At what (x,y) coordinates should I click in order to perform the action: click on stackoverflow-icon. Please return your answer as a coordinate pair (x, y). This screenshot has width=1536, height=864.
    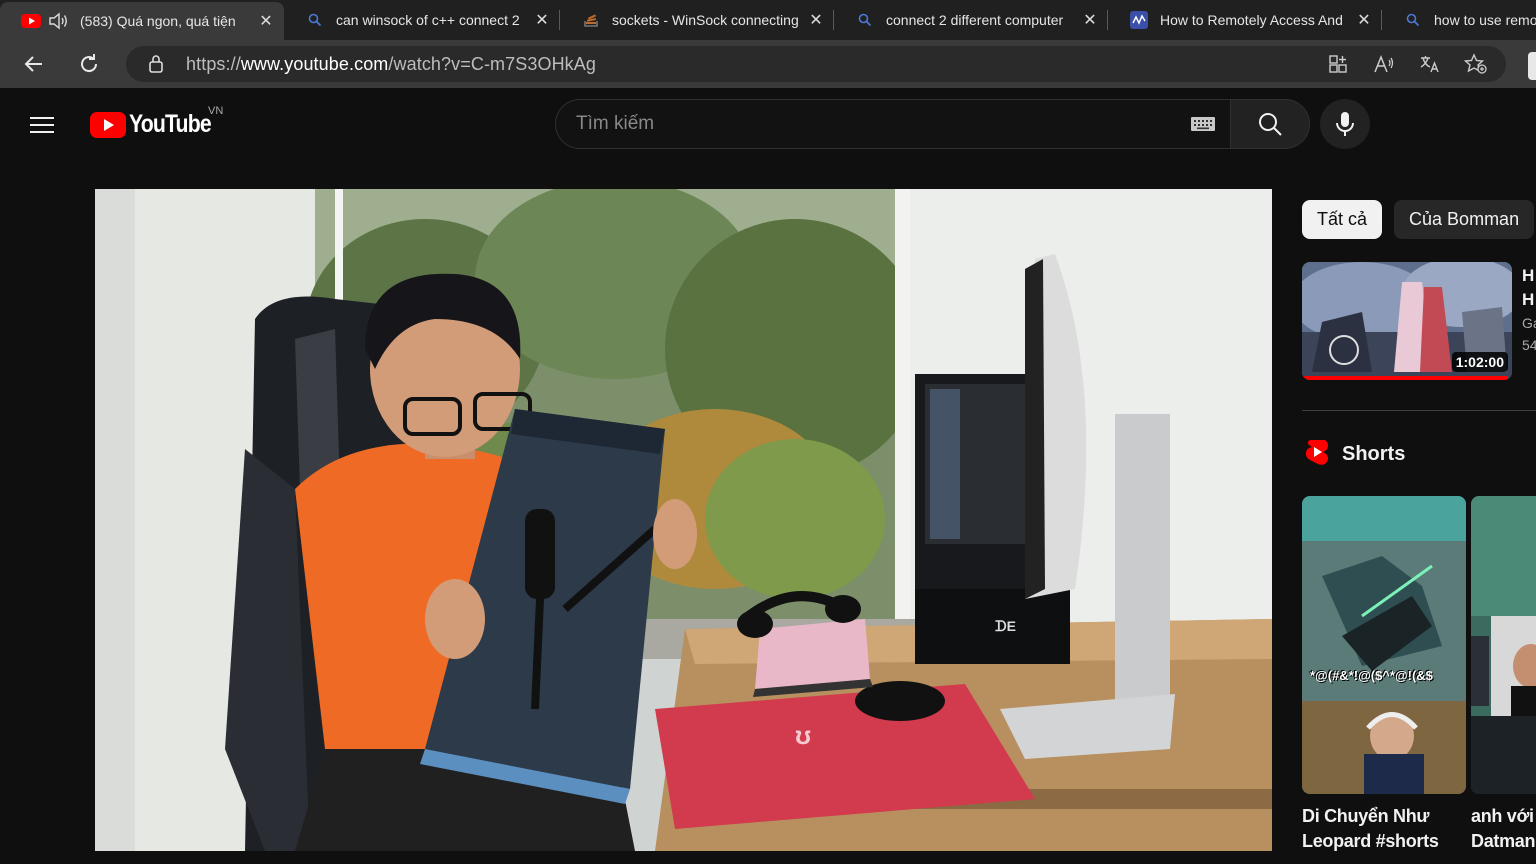
    Looking at the image, I should click on (591, 20).